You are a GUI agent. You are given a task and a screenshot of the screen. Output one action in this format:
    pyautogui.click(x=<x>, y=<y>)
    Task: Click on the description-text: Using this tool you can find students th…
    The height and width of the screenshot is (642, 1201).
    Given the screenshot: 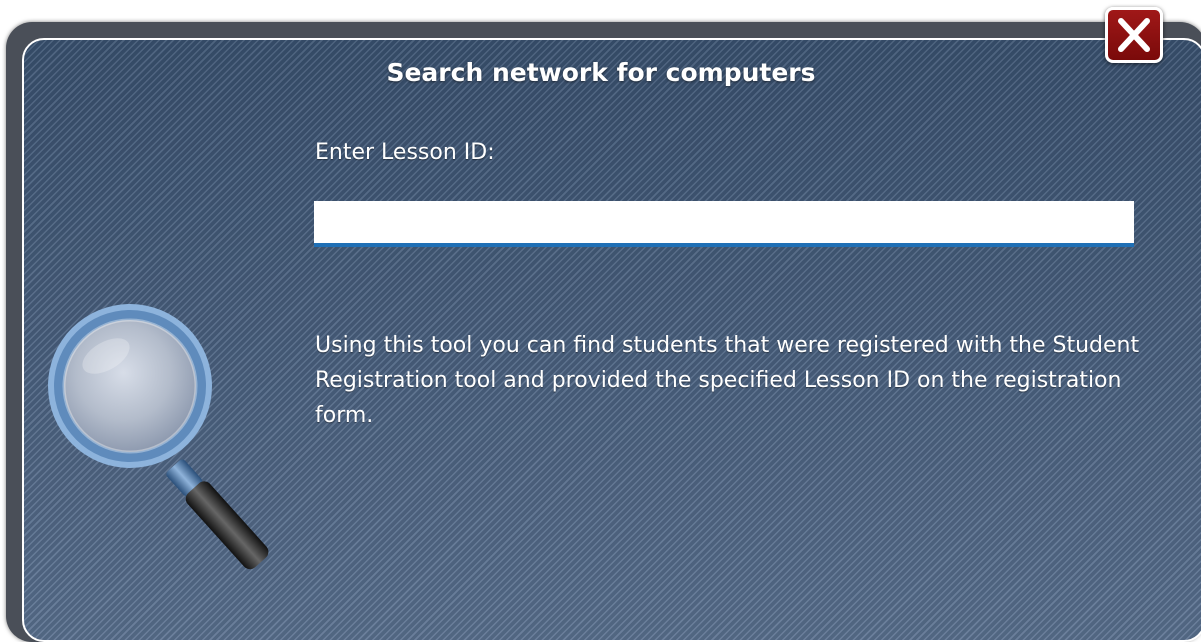 What is the action you would take?
    pyautogui.click(x=727, y=380)
    